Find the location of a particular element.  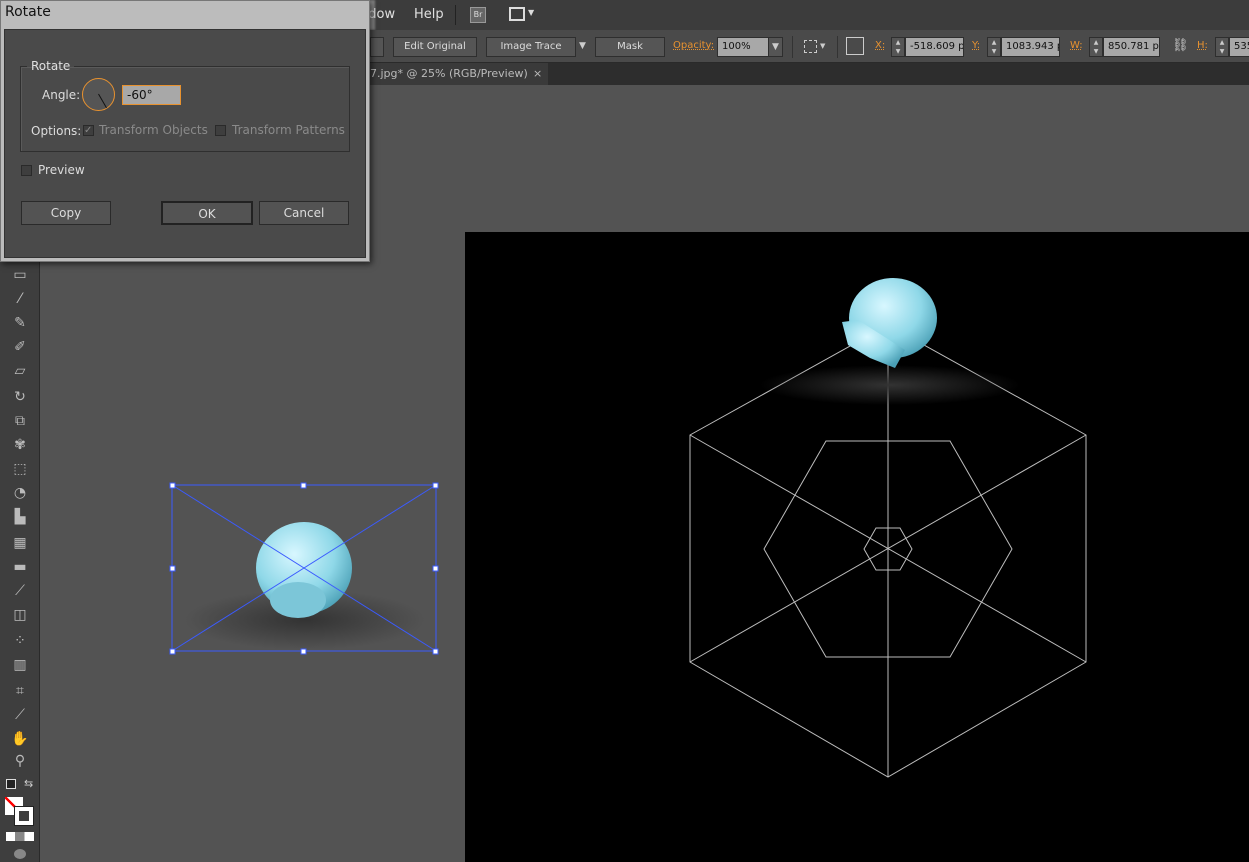

head-image-selected is located at coordinates (305, 586).